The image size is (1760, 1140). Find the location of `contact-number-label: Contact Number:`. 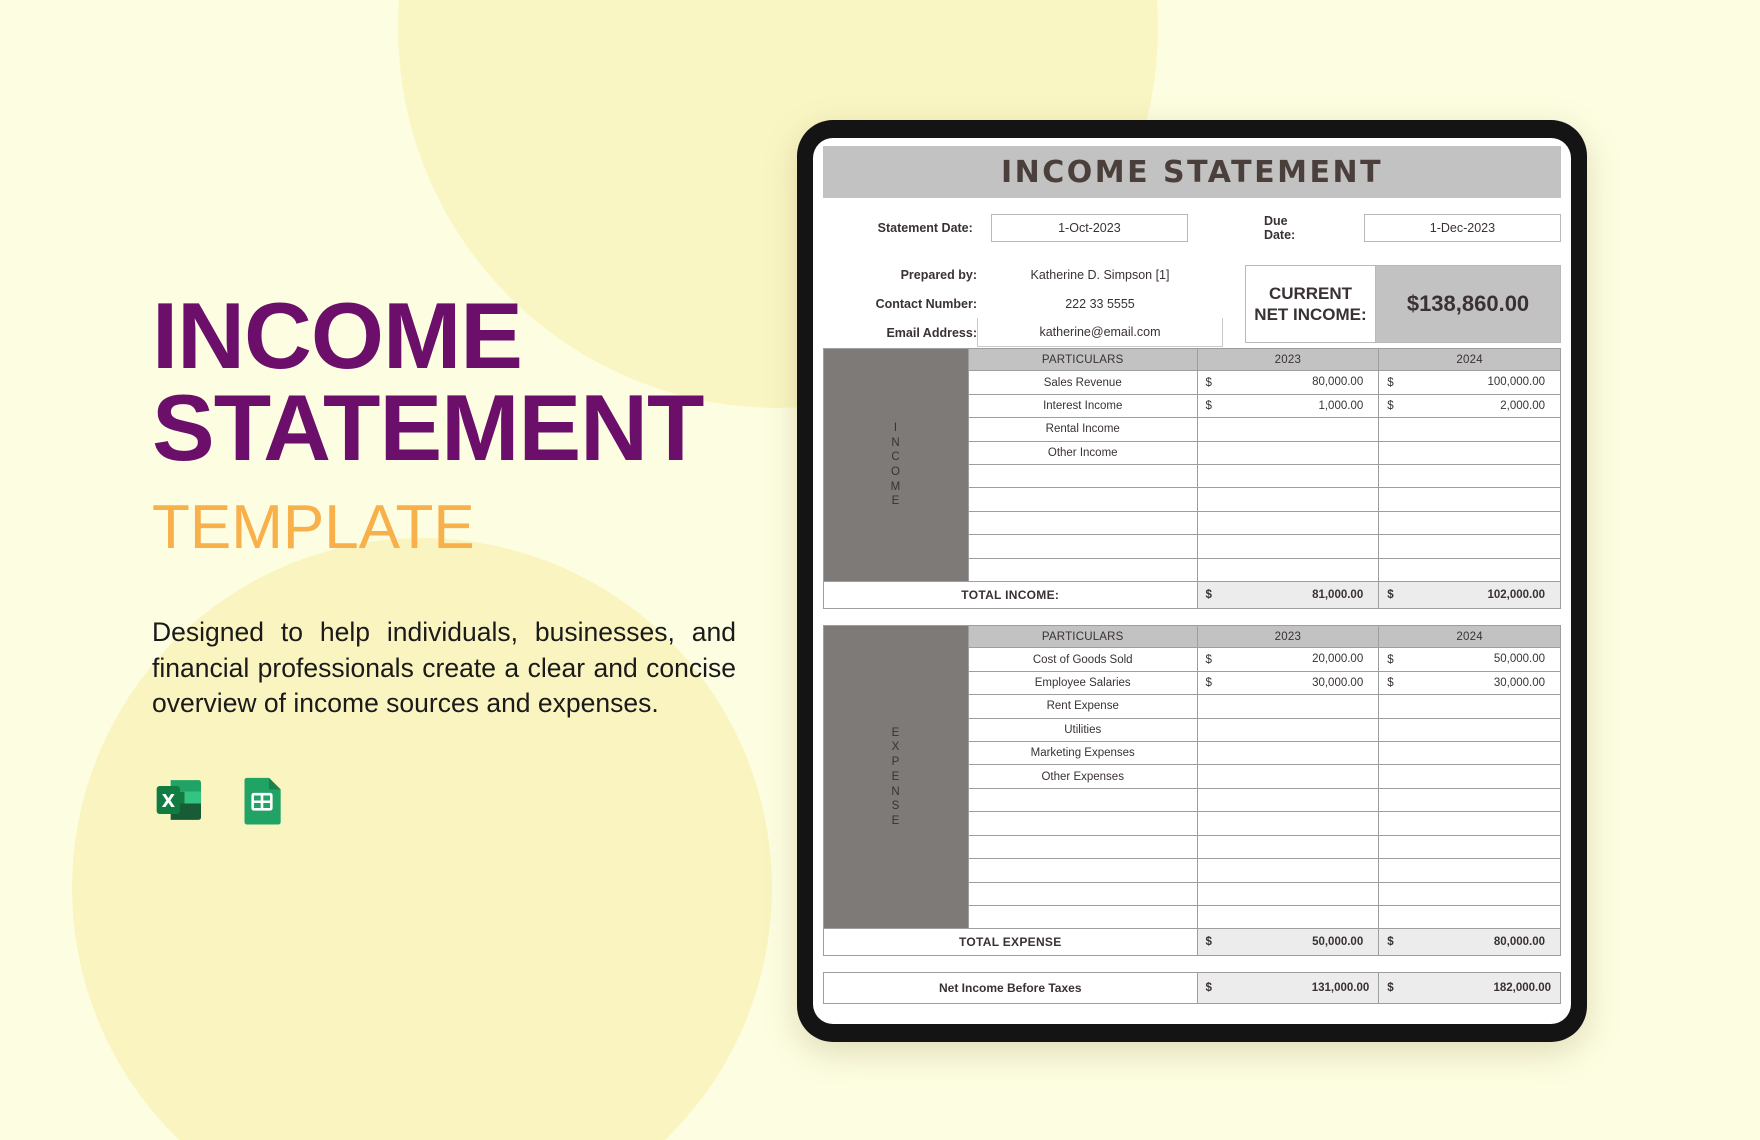

contact-number-label: Contact Number: is located at coordinates (926, 303).